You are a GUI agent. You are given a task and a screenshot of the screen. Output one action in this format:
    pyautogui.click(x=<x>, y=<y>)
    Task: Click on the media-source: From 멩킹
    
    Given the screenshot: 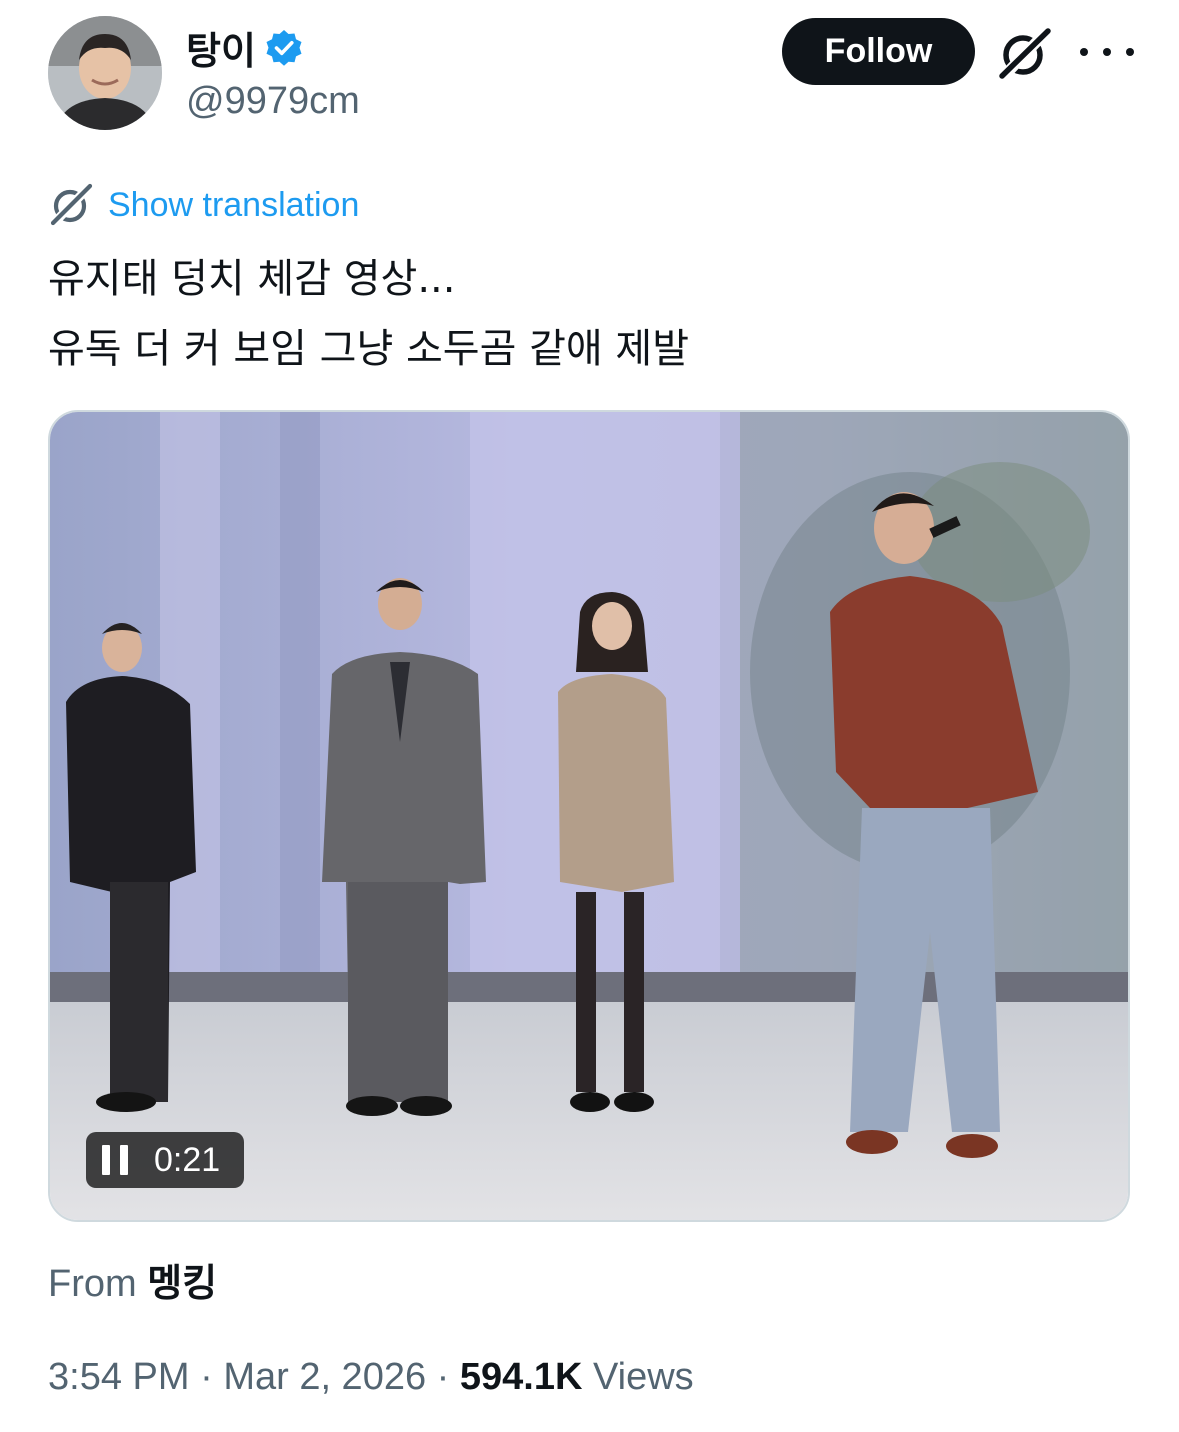 What is the action you would take?
    pyautogui.click(x=132, y=1279)
    